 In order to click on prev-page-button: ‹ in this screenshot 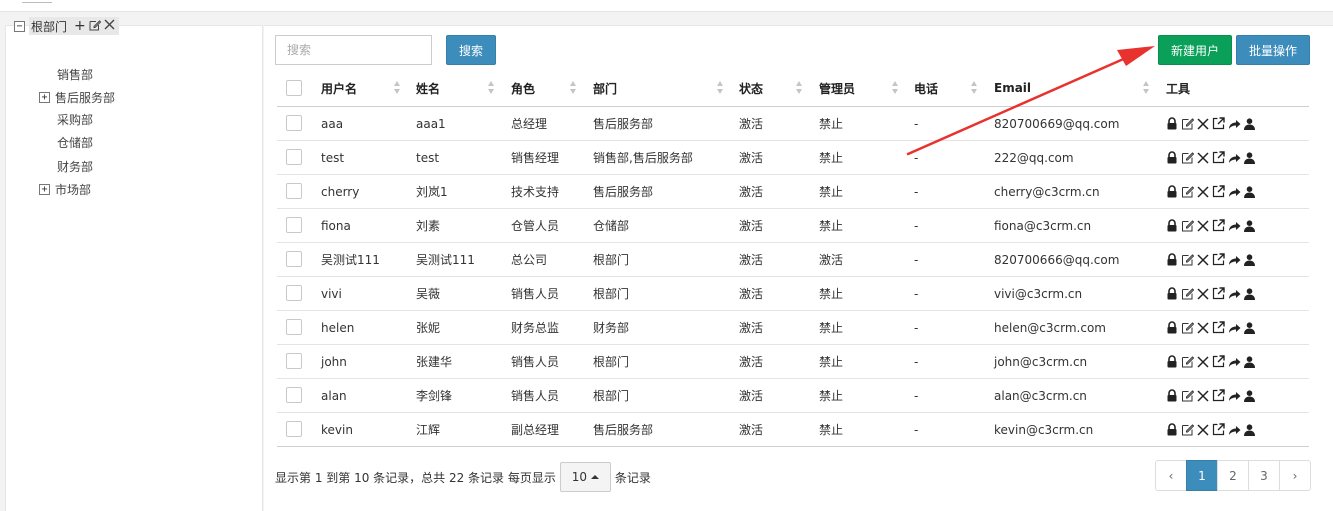, I will do `click(1171, 475)`.